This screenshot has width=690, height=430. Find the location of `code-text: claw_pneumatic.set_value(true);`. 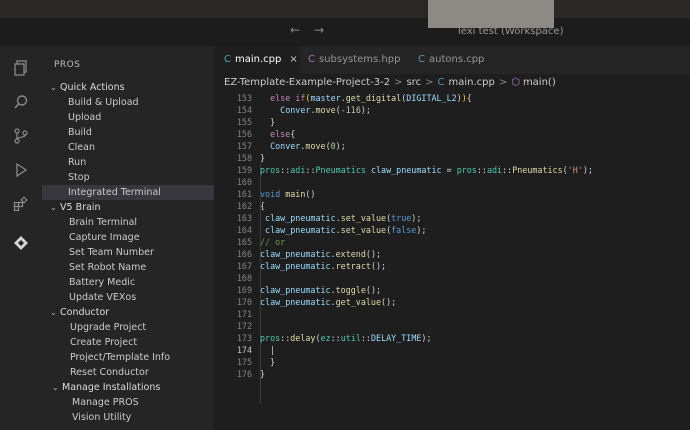

code-text: claw_pneumatic.set_value(true); is located at coordinates (343, 218).